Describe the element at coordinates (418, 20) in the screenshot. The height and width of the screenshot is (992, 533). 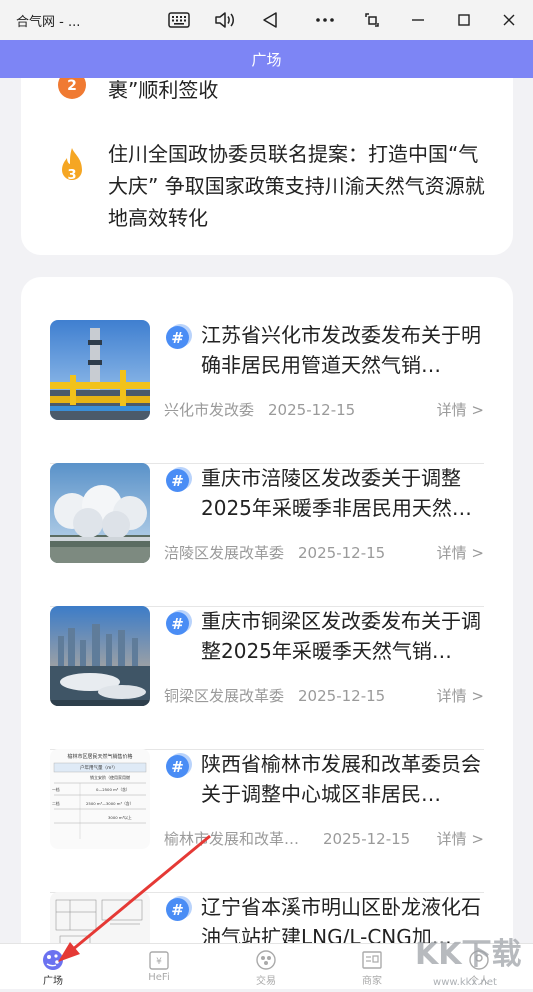
I see `minimize-icon` at that location.